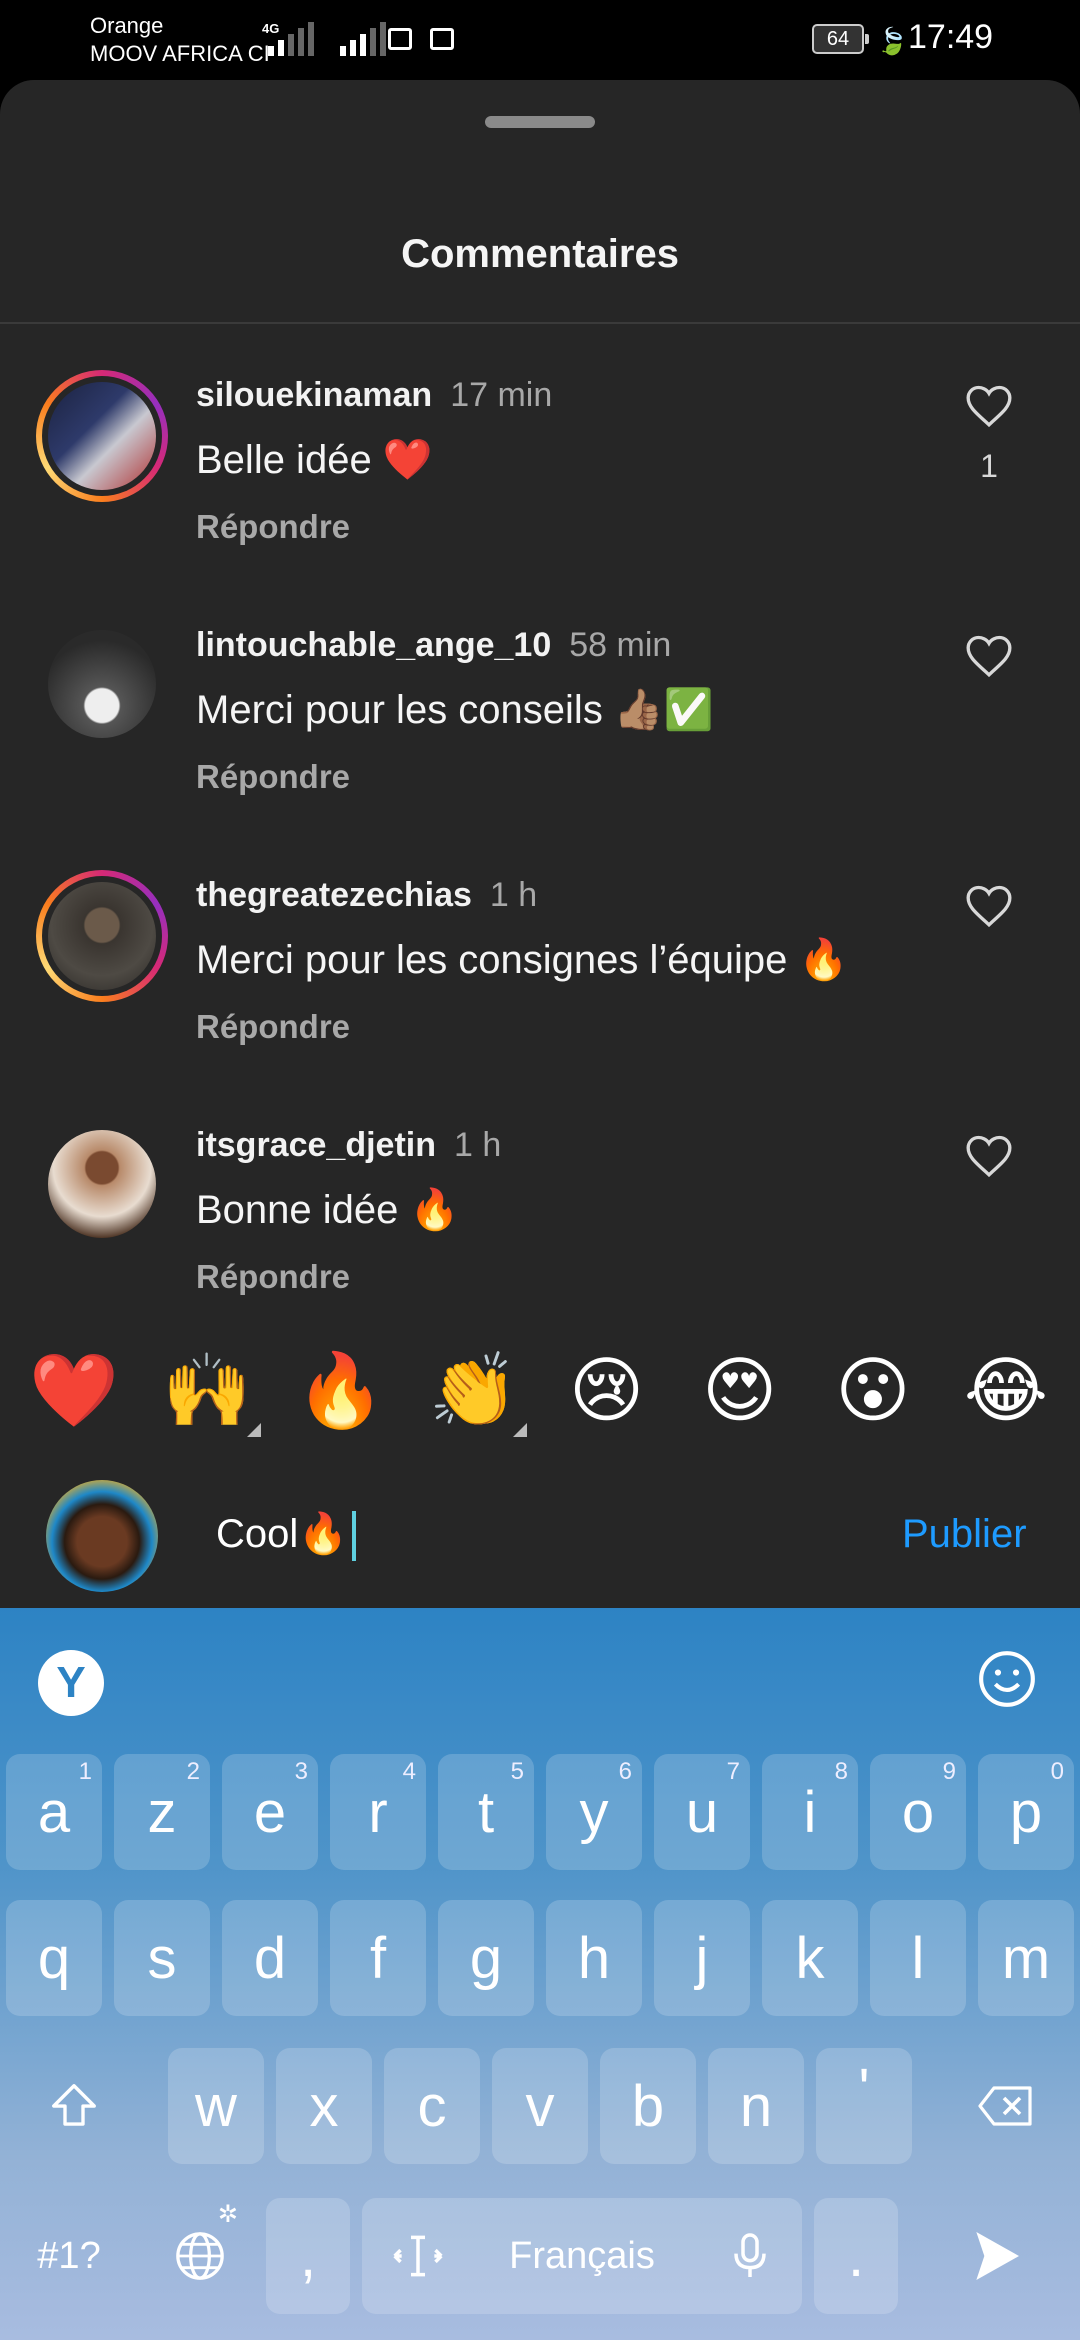 This screenshot has width=1080, height=2340. I want to click on emoji-heart: ❤️, so click(74, 1390).